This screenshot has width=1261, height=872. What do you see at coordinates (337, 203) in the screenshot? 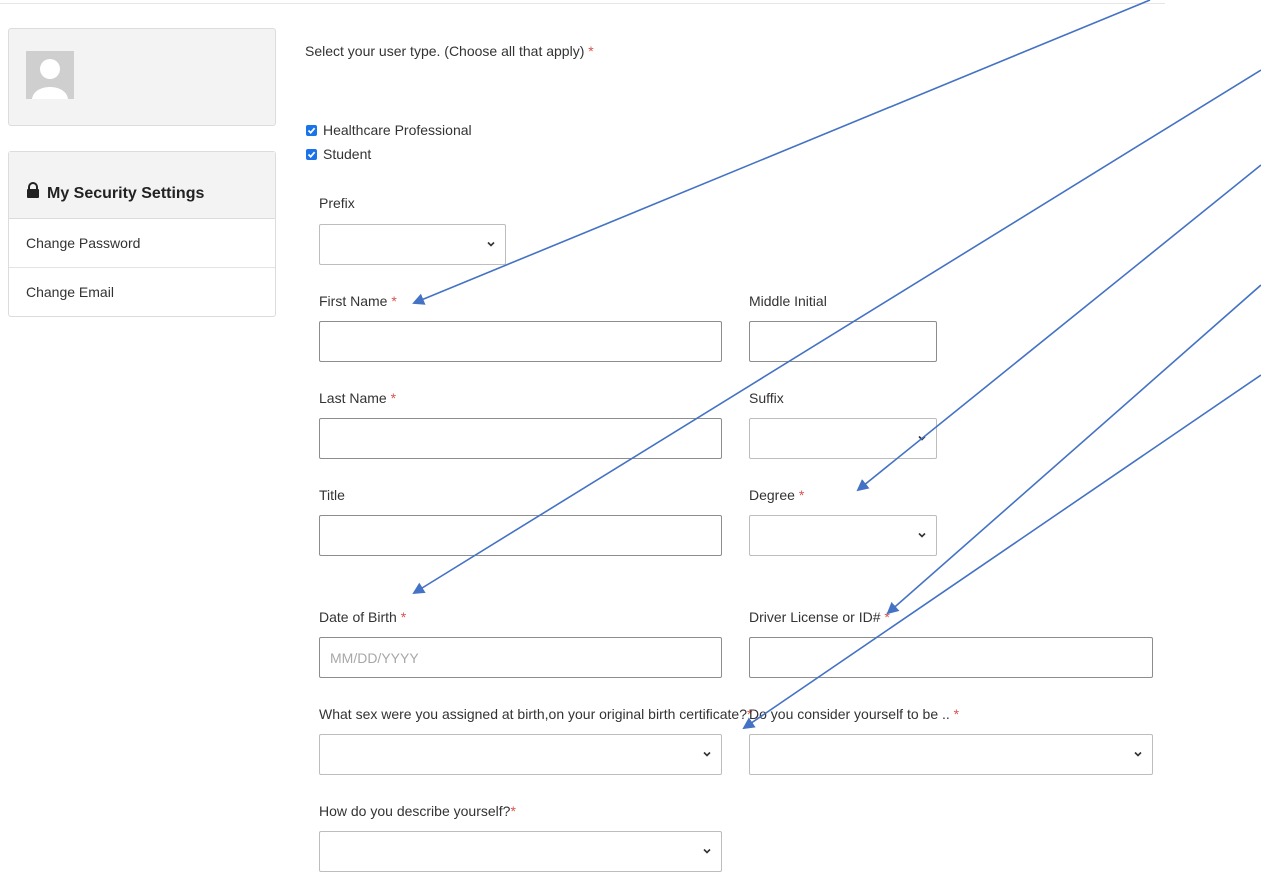
I see `prefix-label: Prefix` at bounding box center [337, 203].